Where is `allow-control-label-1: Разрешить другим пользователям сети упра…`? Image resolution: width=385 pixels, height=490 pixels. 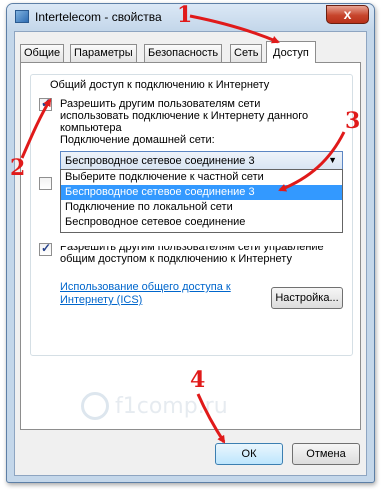
allow-control-label-1: Разрешить другим пользователям сети упра… is located at coordinates (192, 247).